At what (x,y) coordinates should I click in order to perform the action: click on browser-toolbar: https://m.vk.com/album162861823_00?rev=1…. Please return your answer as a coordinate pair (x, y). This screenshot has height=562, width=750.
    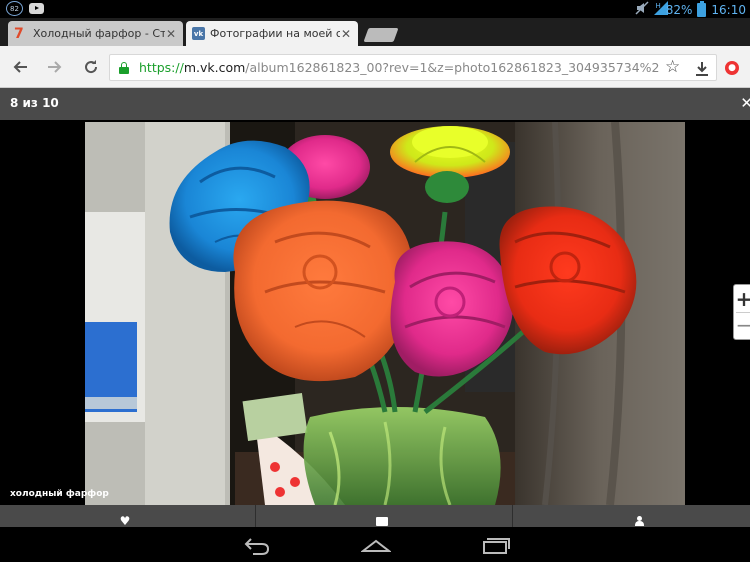
    Looking at the image, I should click on (375, 67).